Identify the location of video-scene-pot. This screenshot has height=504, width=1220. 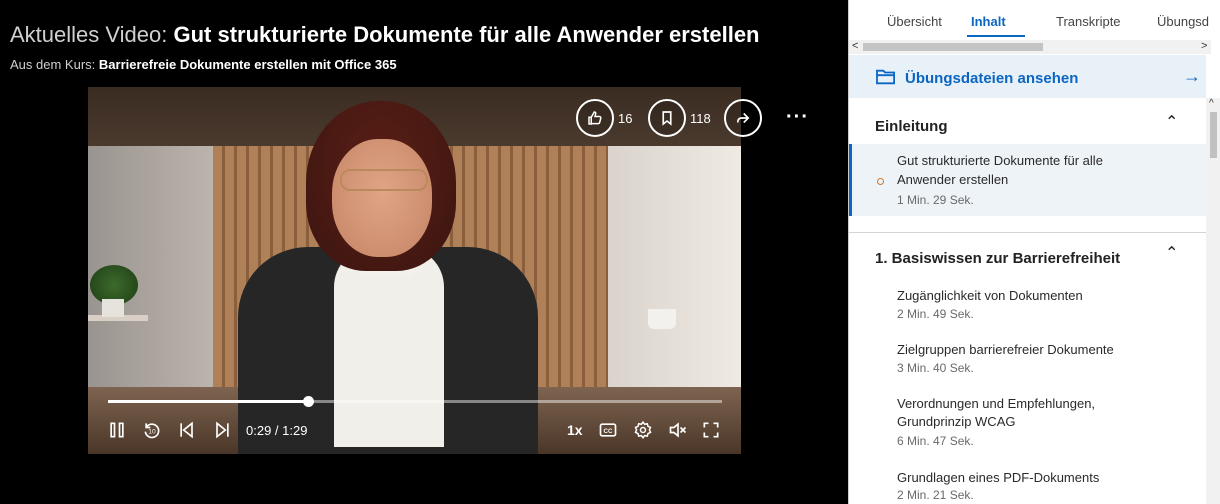
(113, 308).